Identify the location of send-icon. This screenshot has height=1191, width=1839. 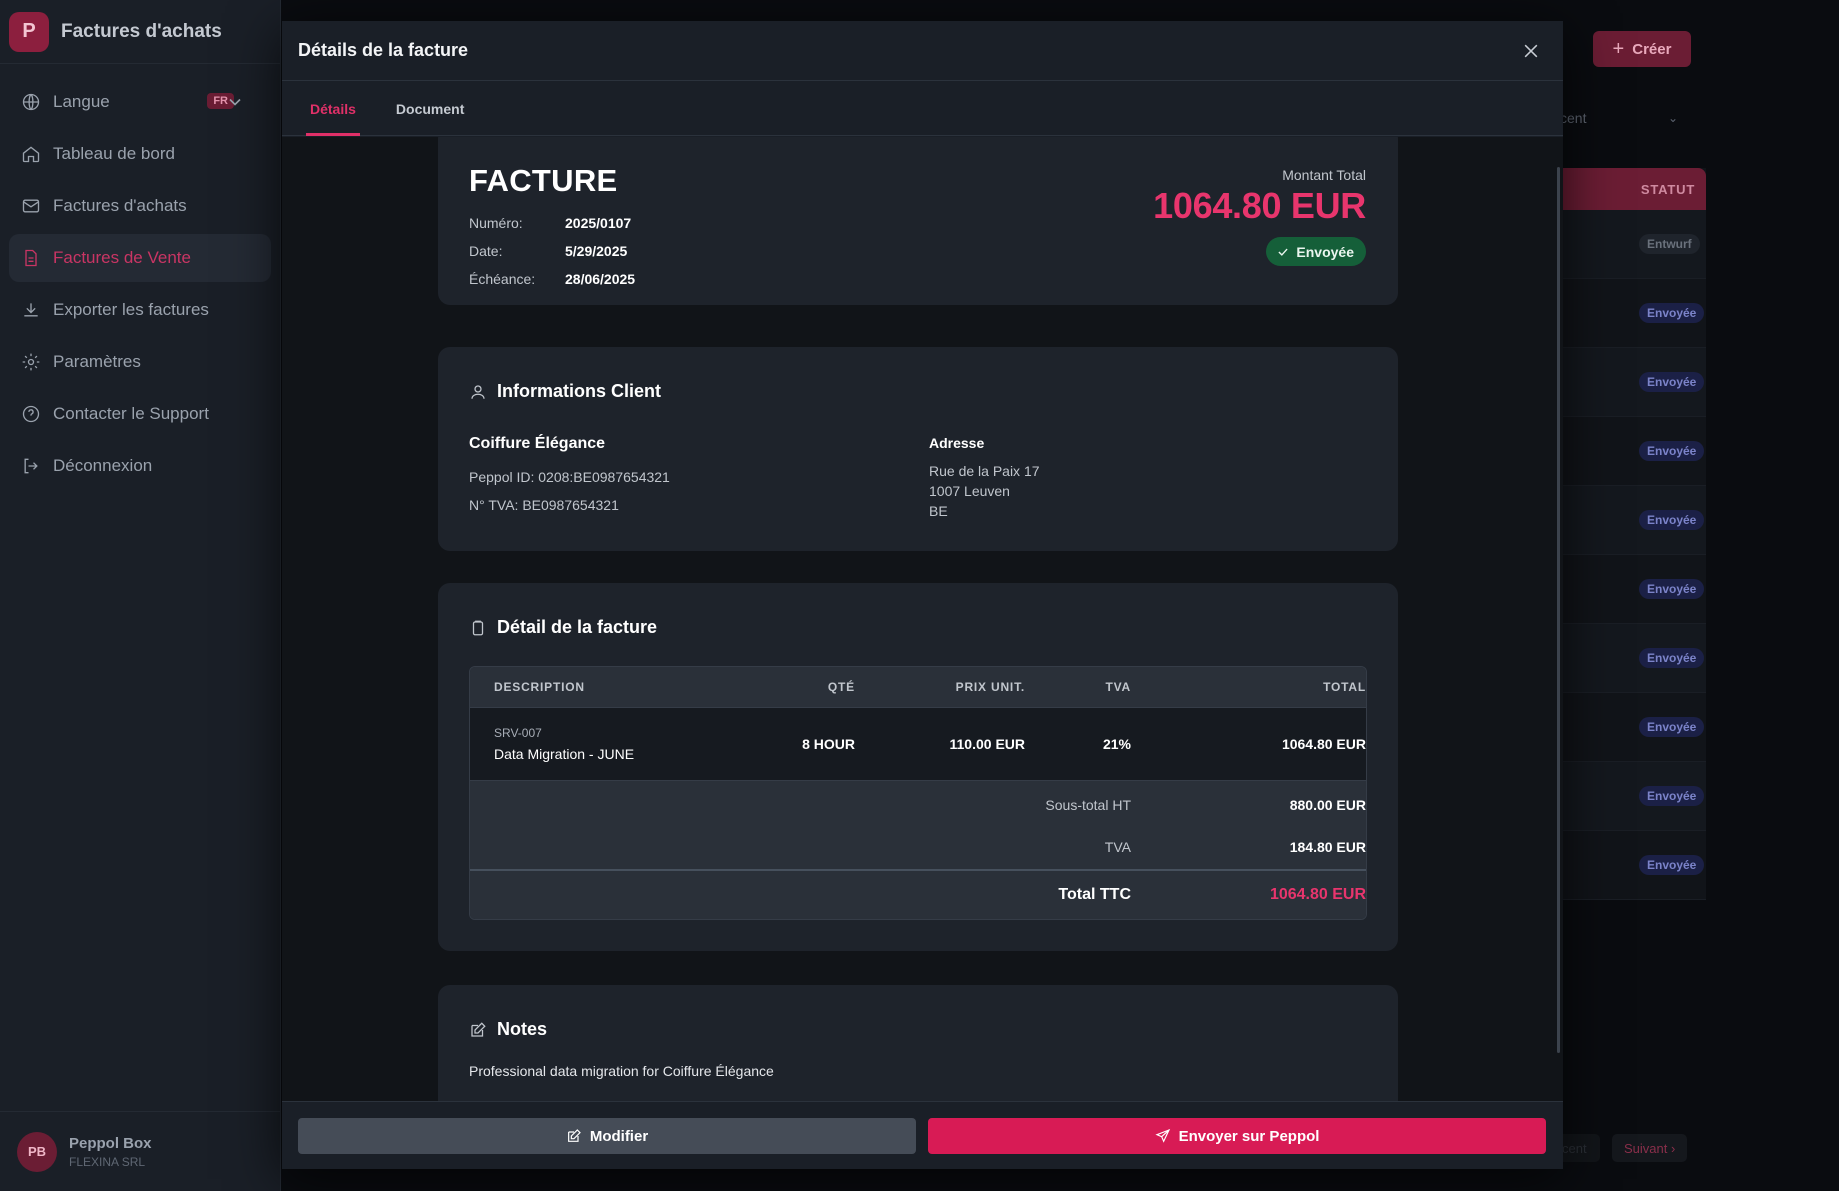
(1162, 1135).